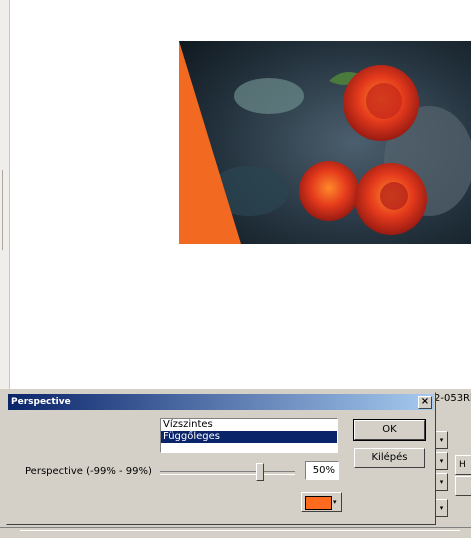  Describe the element at coordinates (389, 430) in the screenshot. I see `ok-button: OK` at that location.